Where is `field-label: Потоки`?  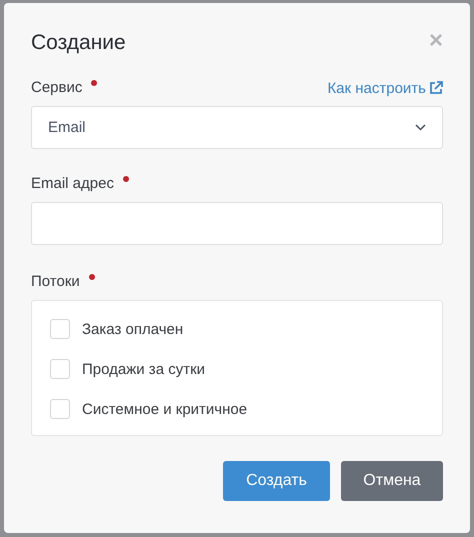
field-label: Потоки is located at coordinates (55, 281).